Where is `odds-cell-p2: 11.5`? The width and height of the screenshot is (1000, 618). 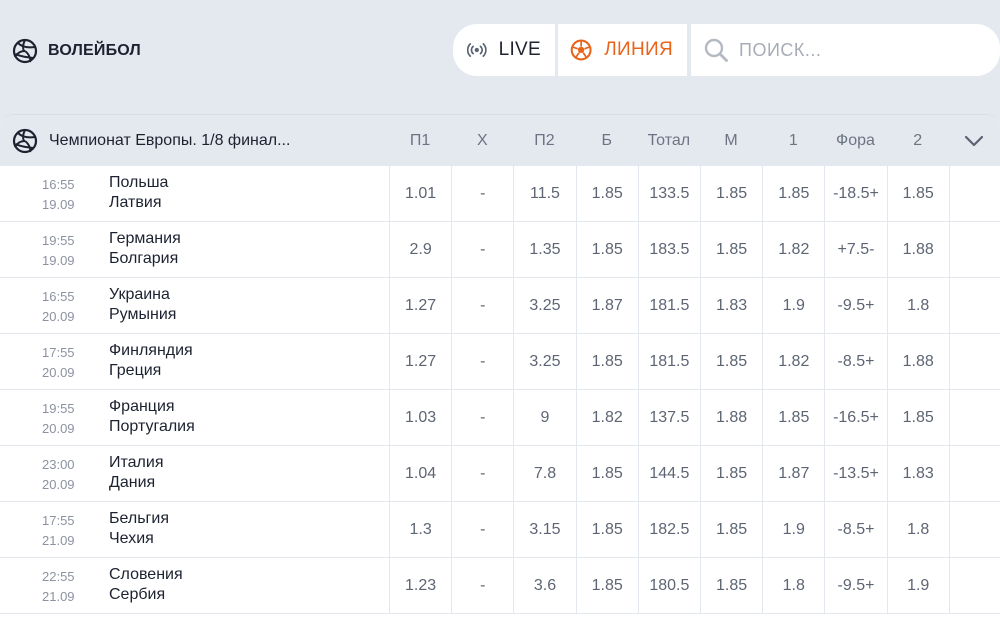 odds-cell-p2: 11.5 is located at coordinates (544, 193).